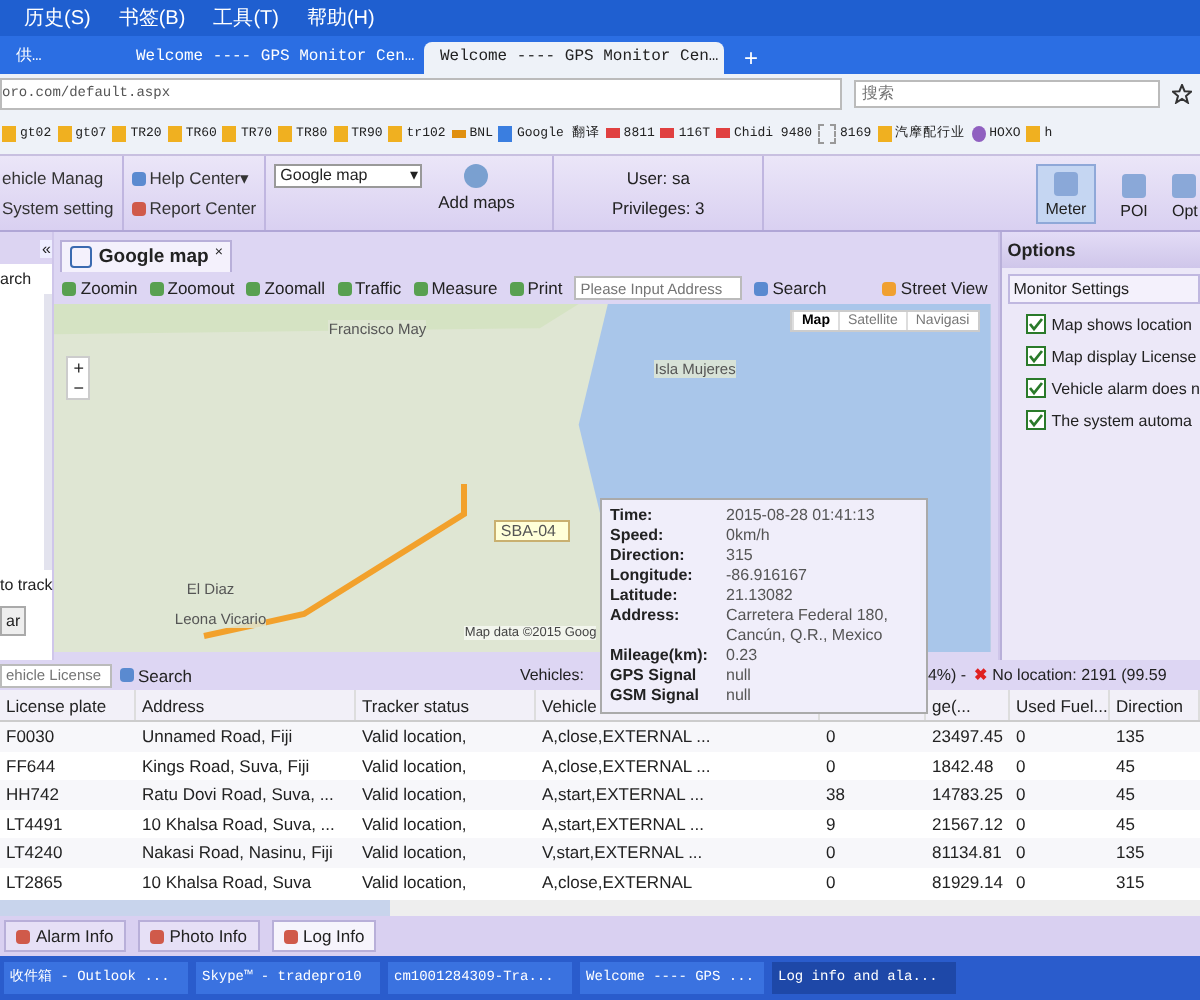 The height and width of the screenshot is (1000, 1200). Describe the element at coordinates (658, 178) in the screenshot. I see `user-label: User: sa` at that location.